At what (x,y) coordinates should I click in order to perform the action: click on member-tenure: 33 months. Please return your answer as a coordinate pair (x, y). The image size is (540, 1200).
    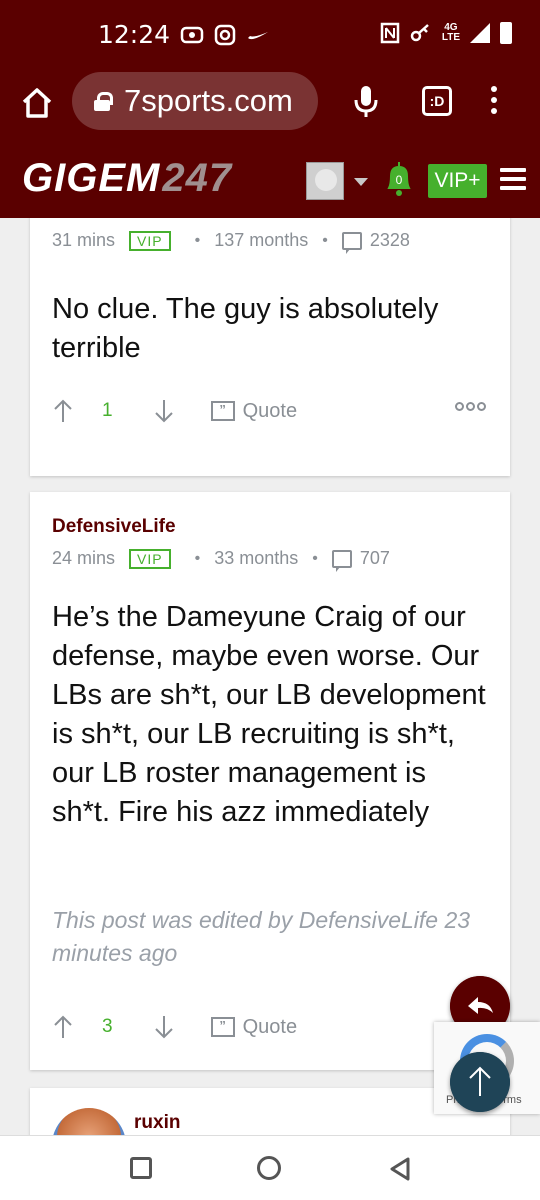
    Looking at the image, I should click on (256, 558).